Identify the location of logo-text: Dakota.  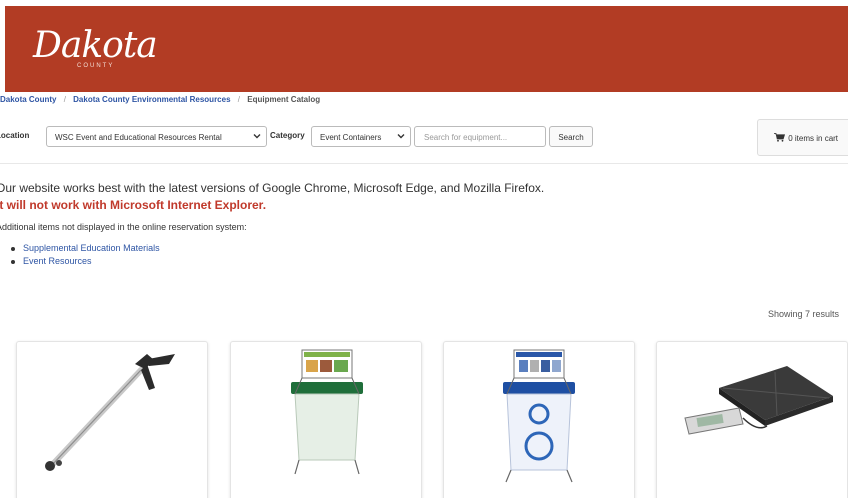
(95, 45).